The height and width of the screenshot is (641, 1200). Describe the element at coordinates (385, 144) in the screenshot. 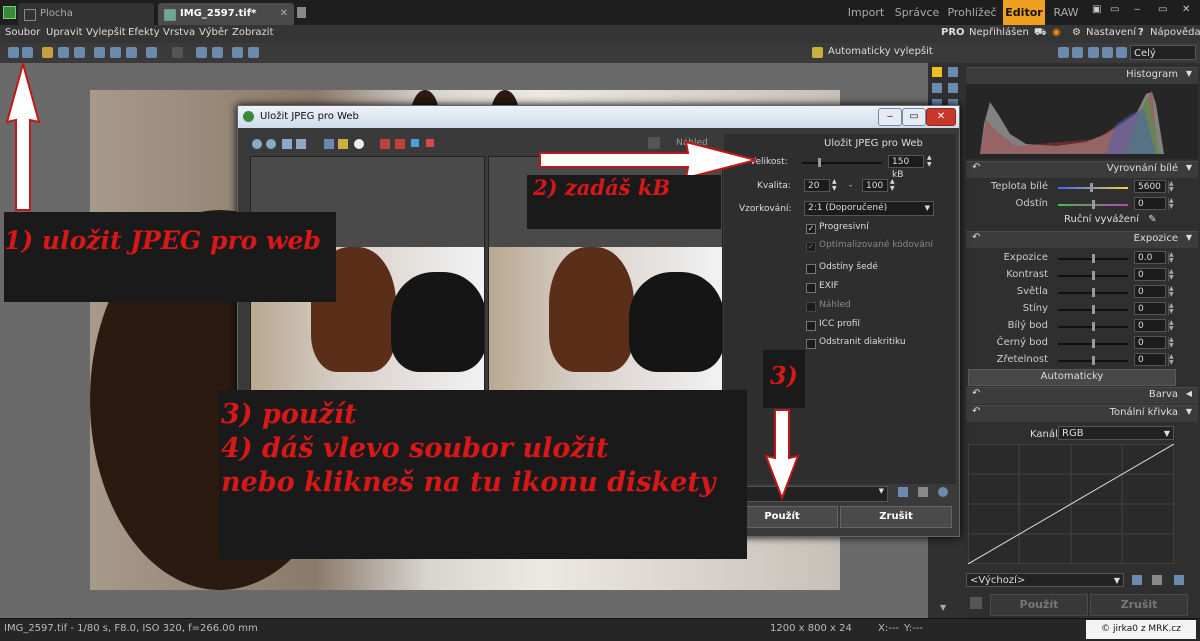

I see `split-vertical-icon` at that location.